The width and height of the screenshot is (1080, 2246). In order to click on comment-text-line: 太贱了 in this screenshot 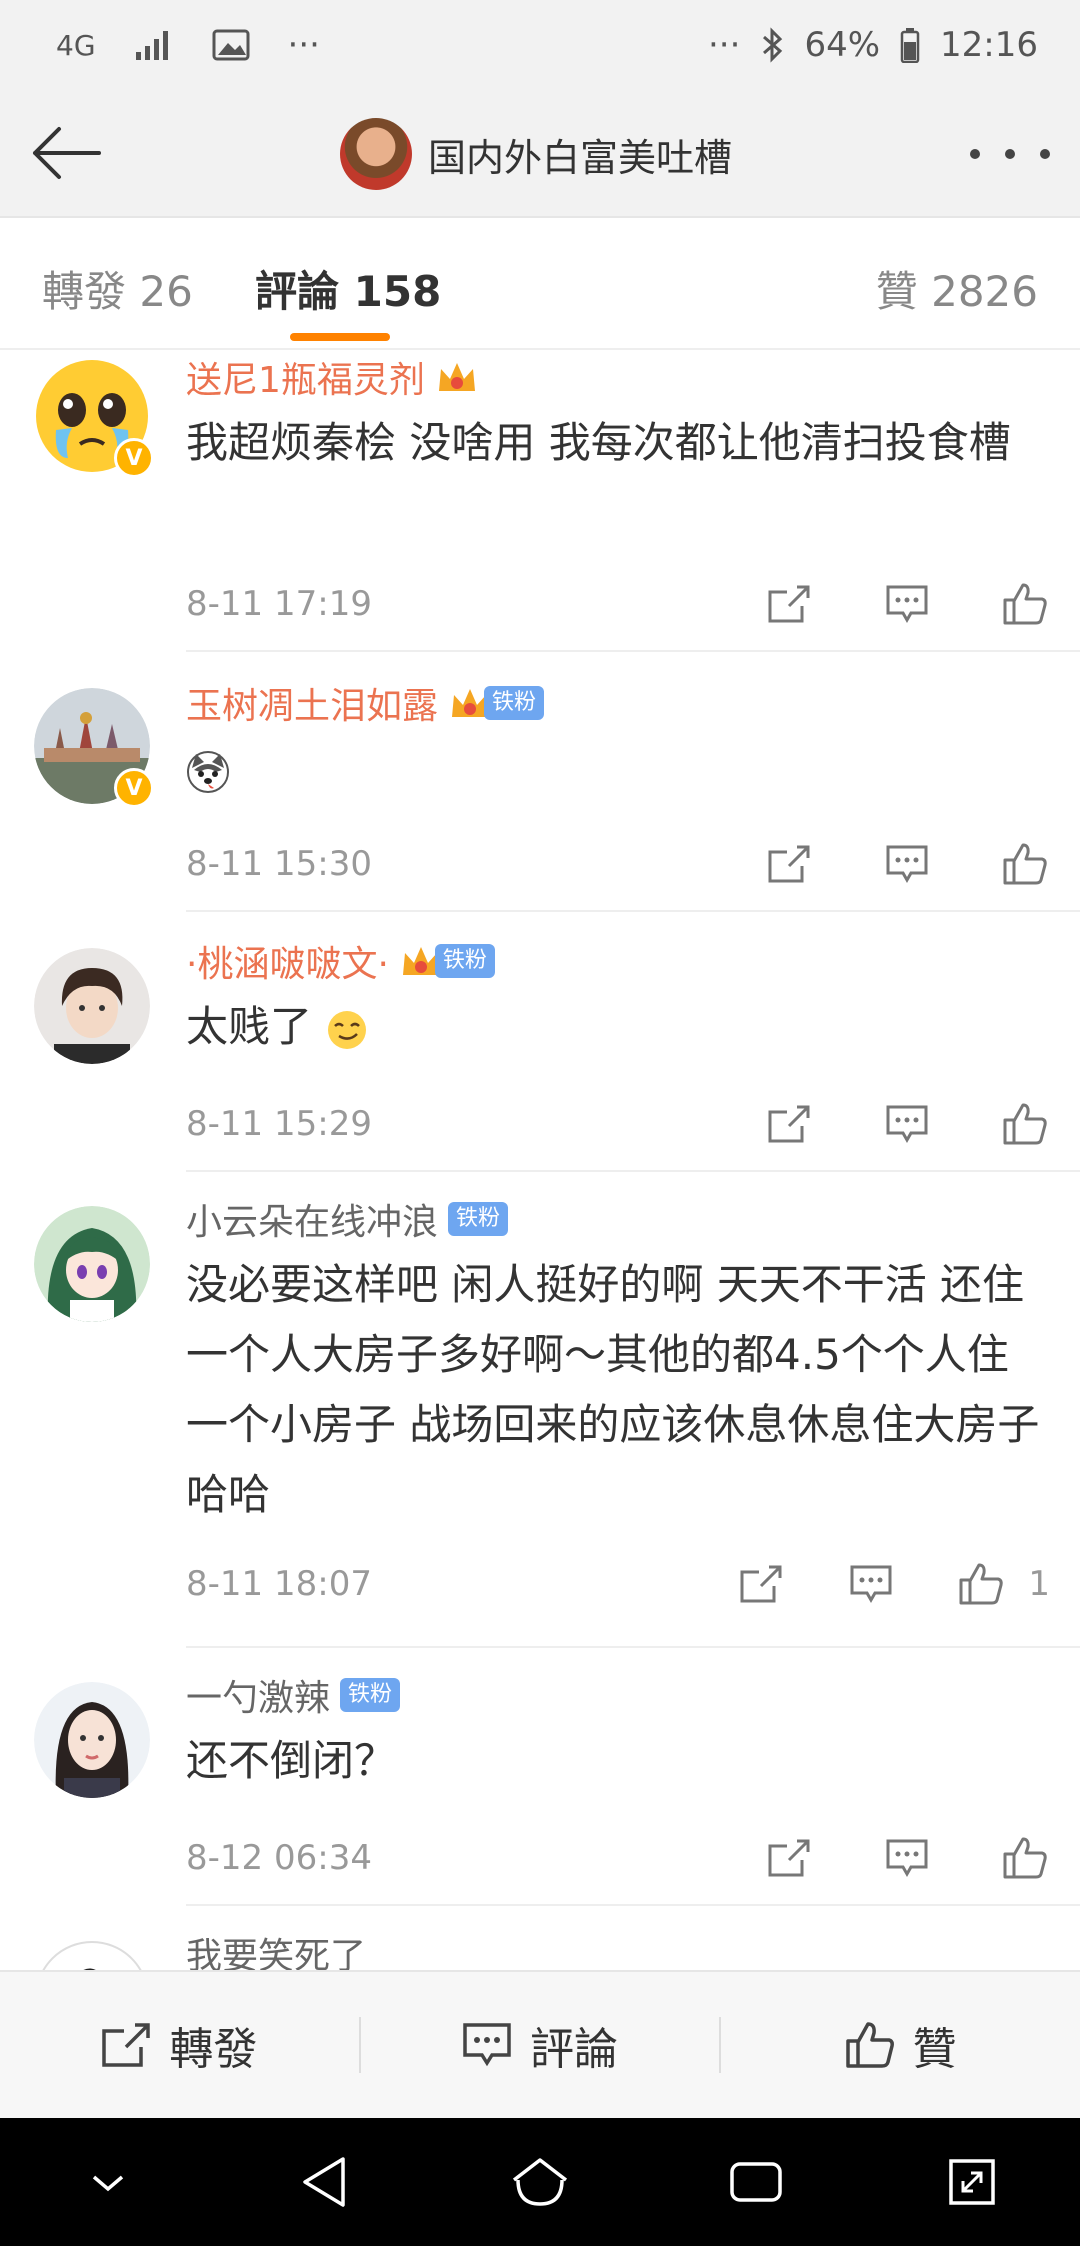, I will do `click(618, 1027)`.